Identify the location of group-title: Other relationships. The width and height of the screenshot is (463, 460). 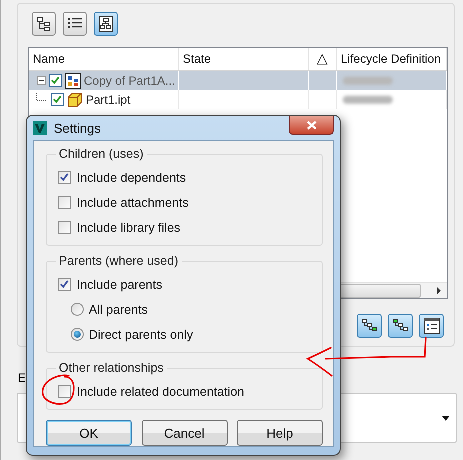
(111, 368).